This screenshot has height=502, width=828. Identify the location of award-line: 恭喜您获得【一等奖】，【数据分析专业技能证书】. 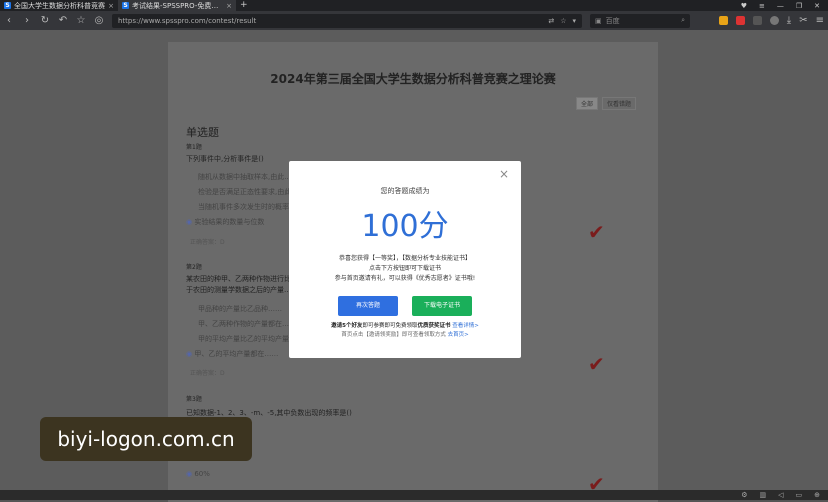
(404, 258).